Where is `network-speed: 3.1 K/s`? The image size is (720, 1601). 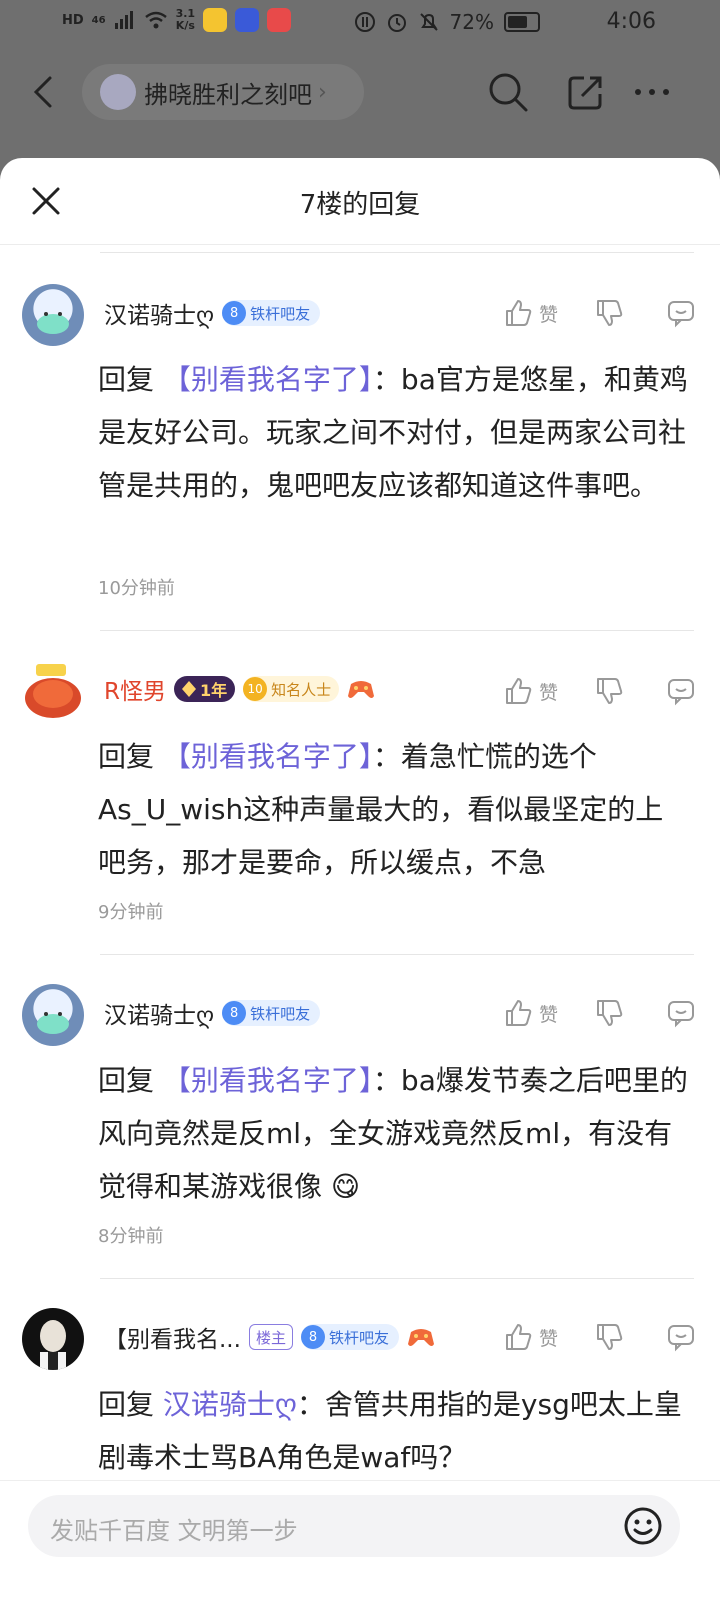
network-speed: 3.1 K/s is located at coordinates (186, 20).